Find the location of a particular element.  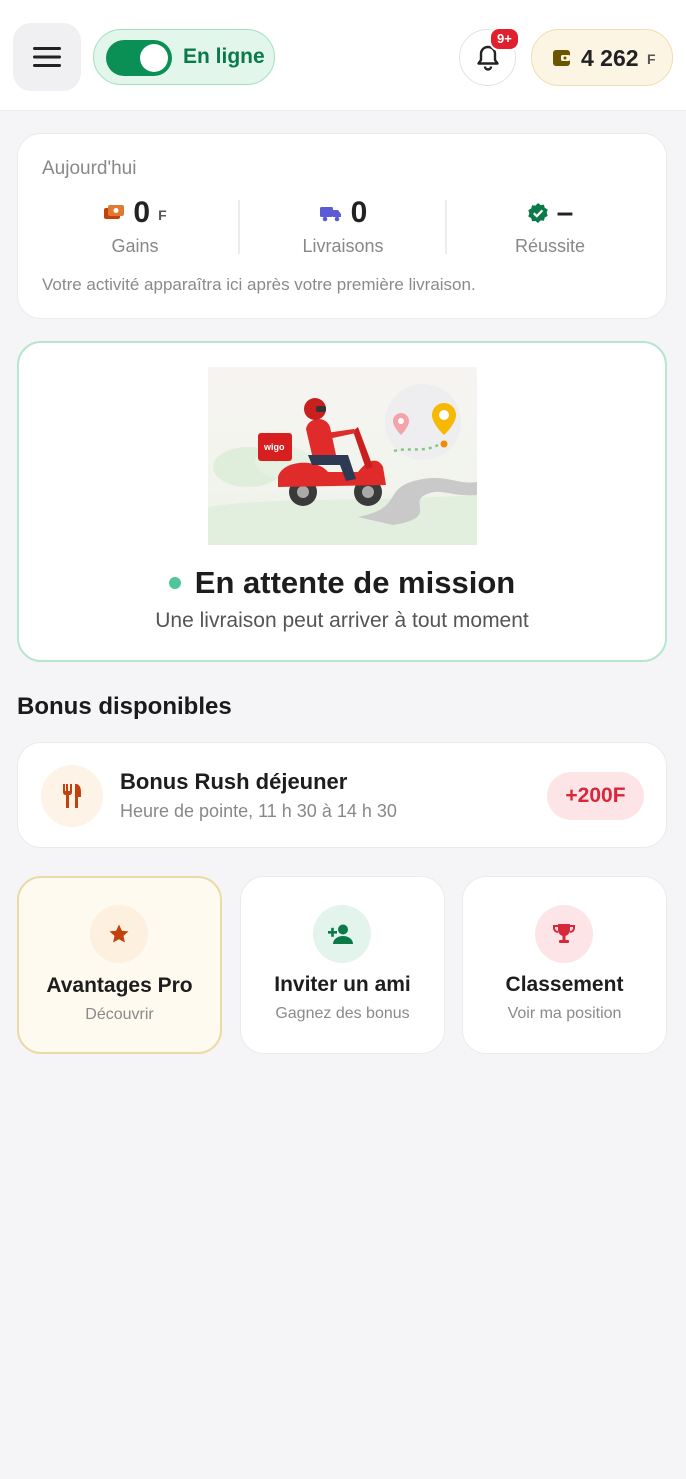

stat-deliveries: 0 Livraisons is located at coordinates (343, 226).